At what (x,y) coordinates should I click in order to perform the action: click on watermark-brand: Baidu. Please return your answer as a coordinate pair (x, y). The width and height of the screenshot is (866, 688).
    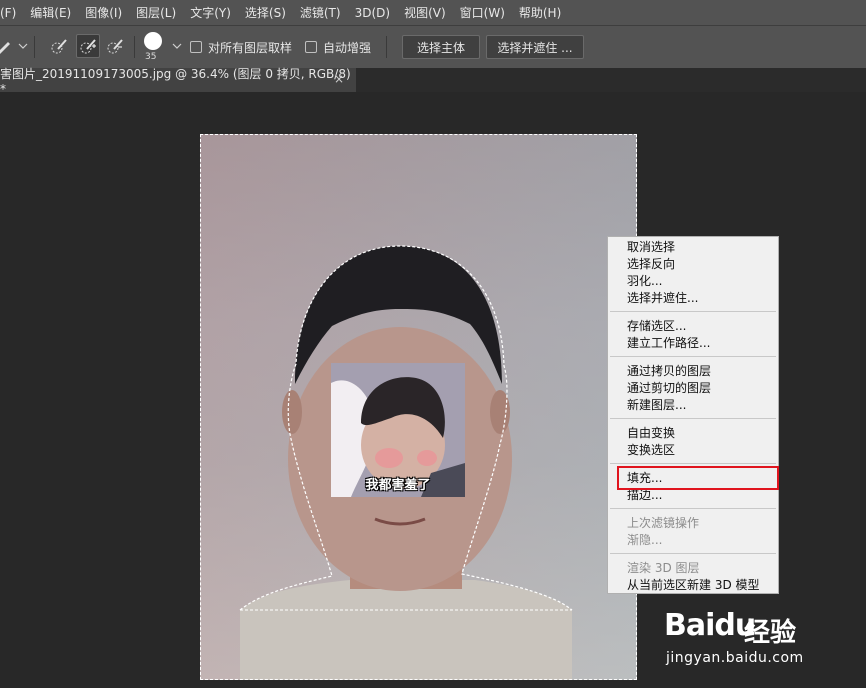
    Looking at the image, I should click on (710, 625).